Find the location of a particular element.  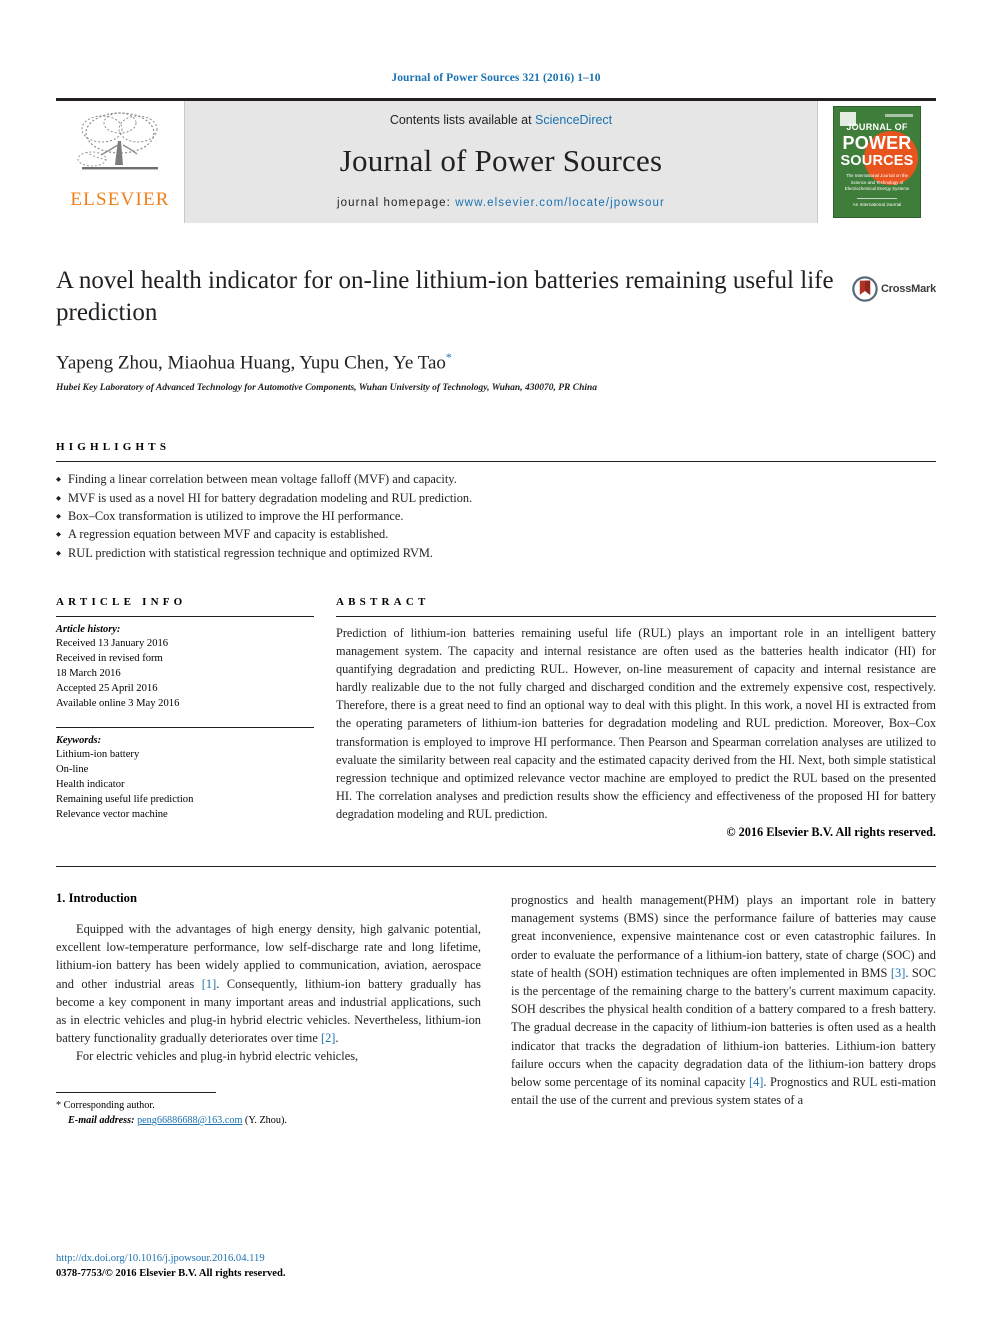

corresponding-author-note: * Corresponding author. is located at coordinates (105, 1105).